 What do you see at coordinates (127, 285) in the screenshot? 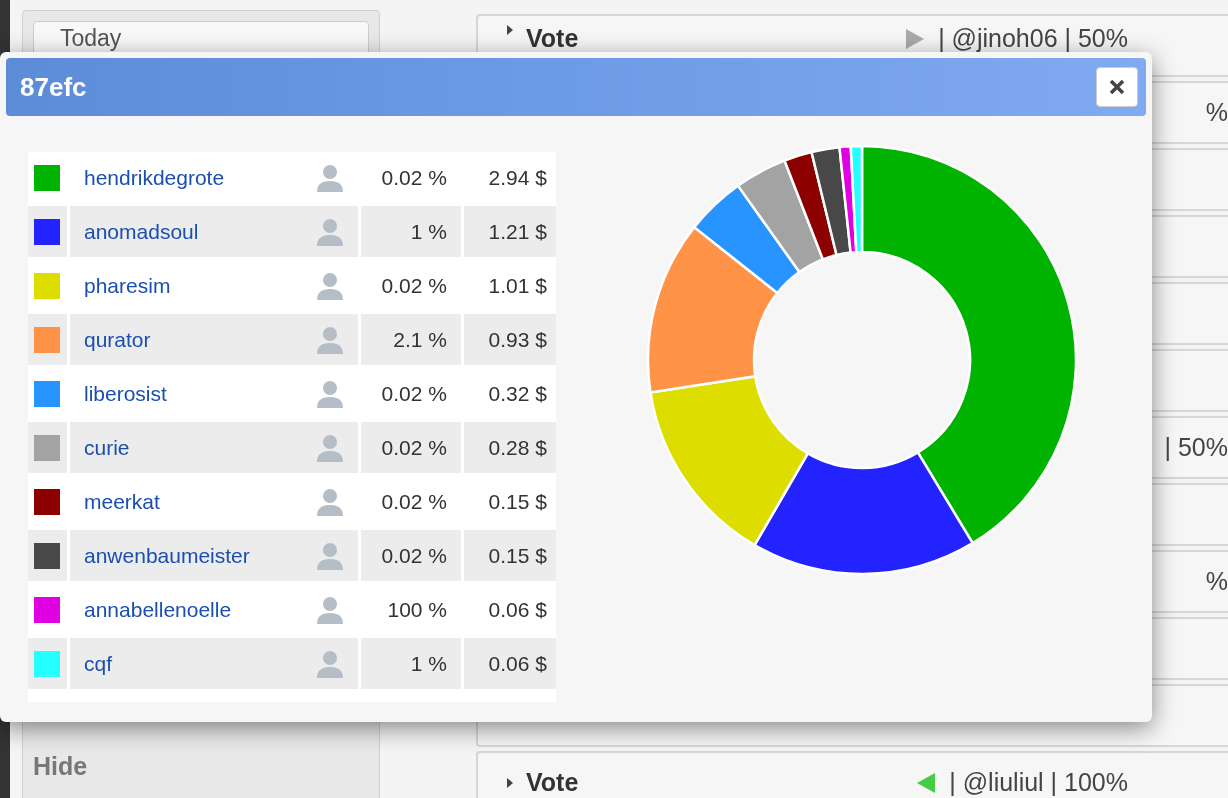
I see `user-link: pharesim` at bounding box center [127, 285].